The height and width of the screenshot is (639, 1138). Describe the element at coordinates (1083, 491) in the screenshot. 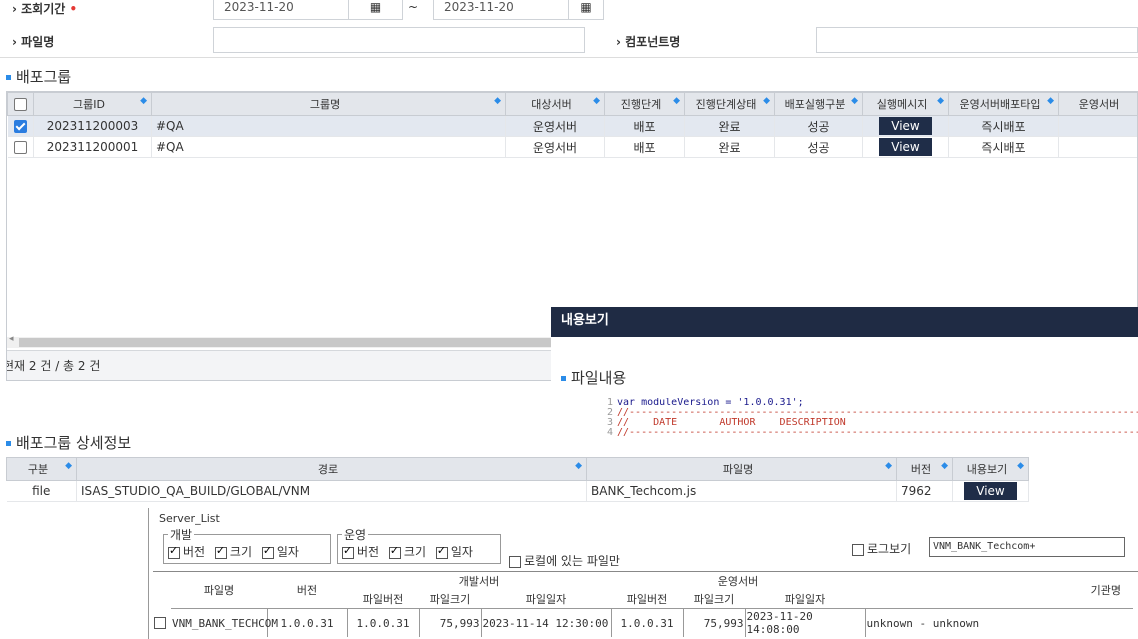

I see `empty-cell` at that location.